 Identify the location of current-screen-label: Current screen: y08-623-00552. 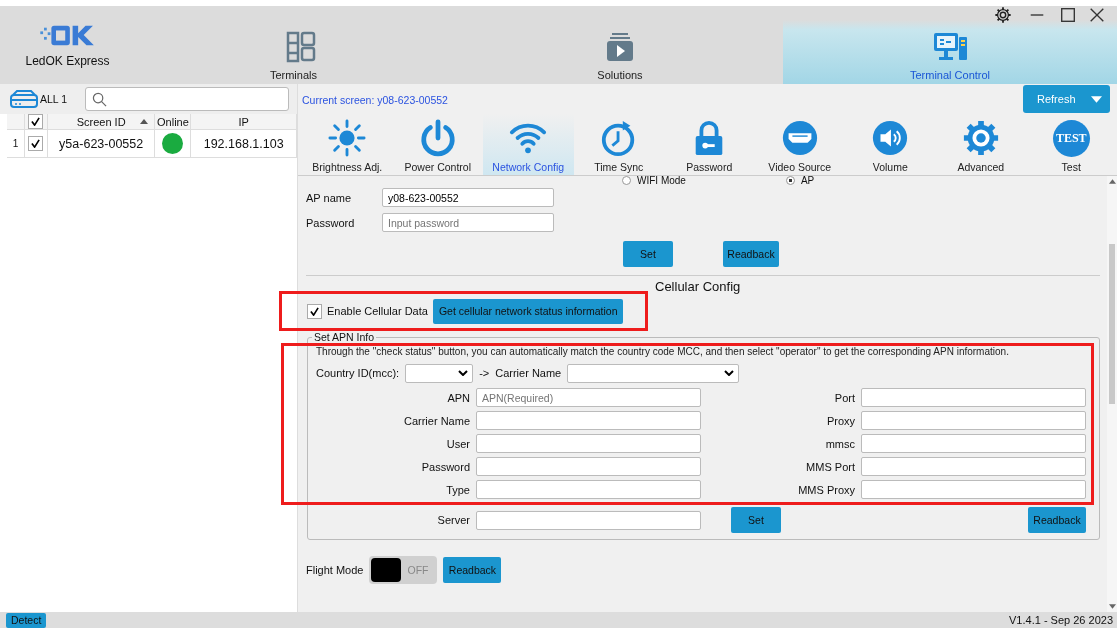
(375, 100).